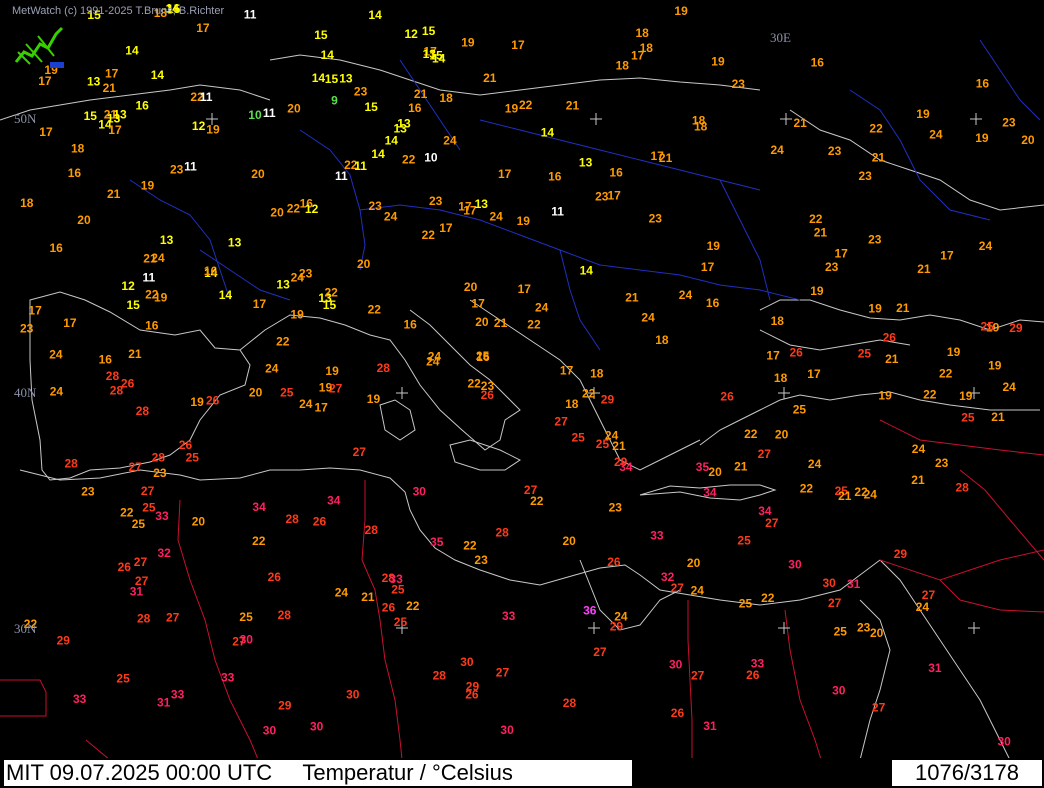  Describe the element at coordinates (437, 542) in the screenshot. I see `temperature-value: 35` at that location.